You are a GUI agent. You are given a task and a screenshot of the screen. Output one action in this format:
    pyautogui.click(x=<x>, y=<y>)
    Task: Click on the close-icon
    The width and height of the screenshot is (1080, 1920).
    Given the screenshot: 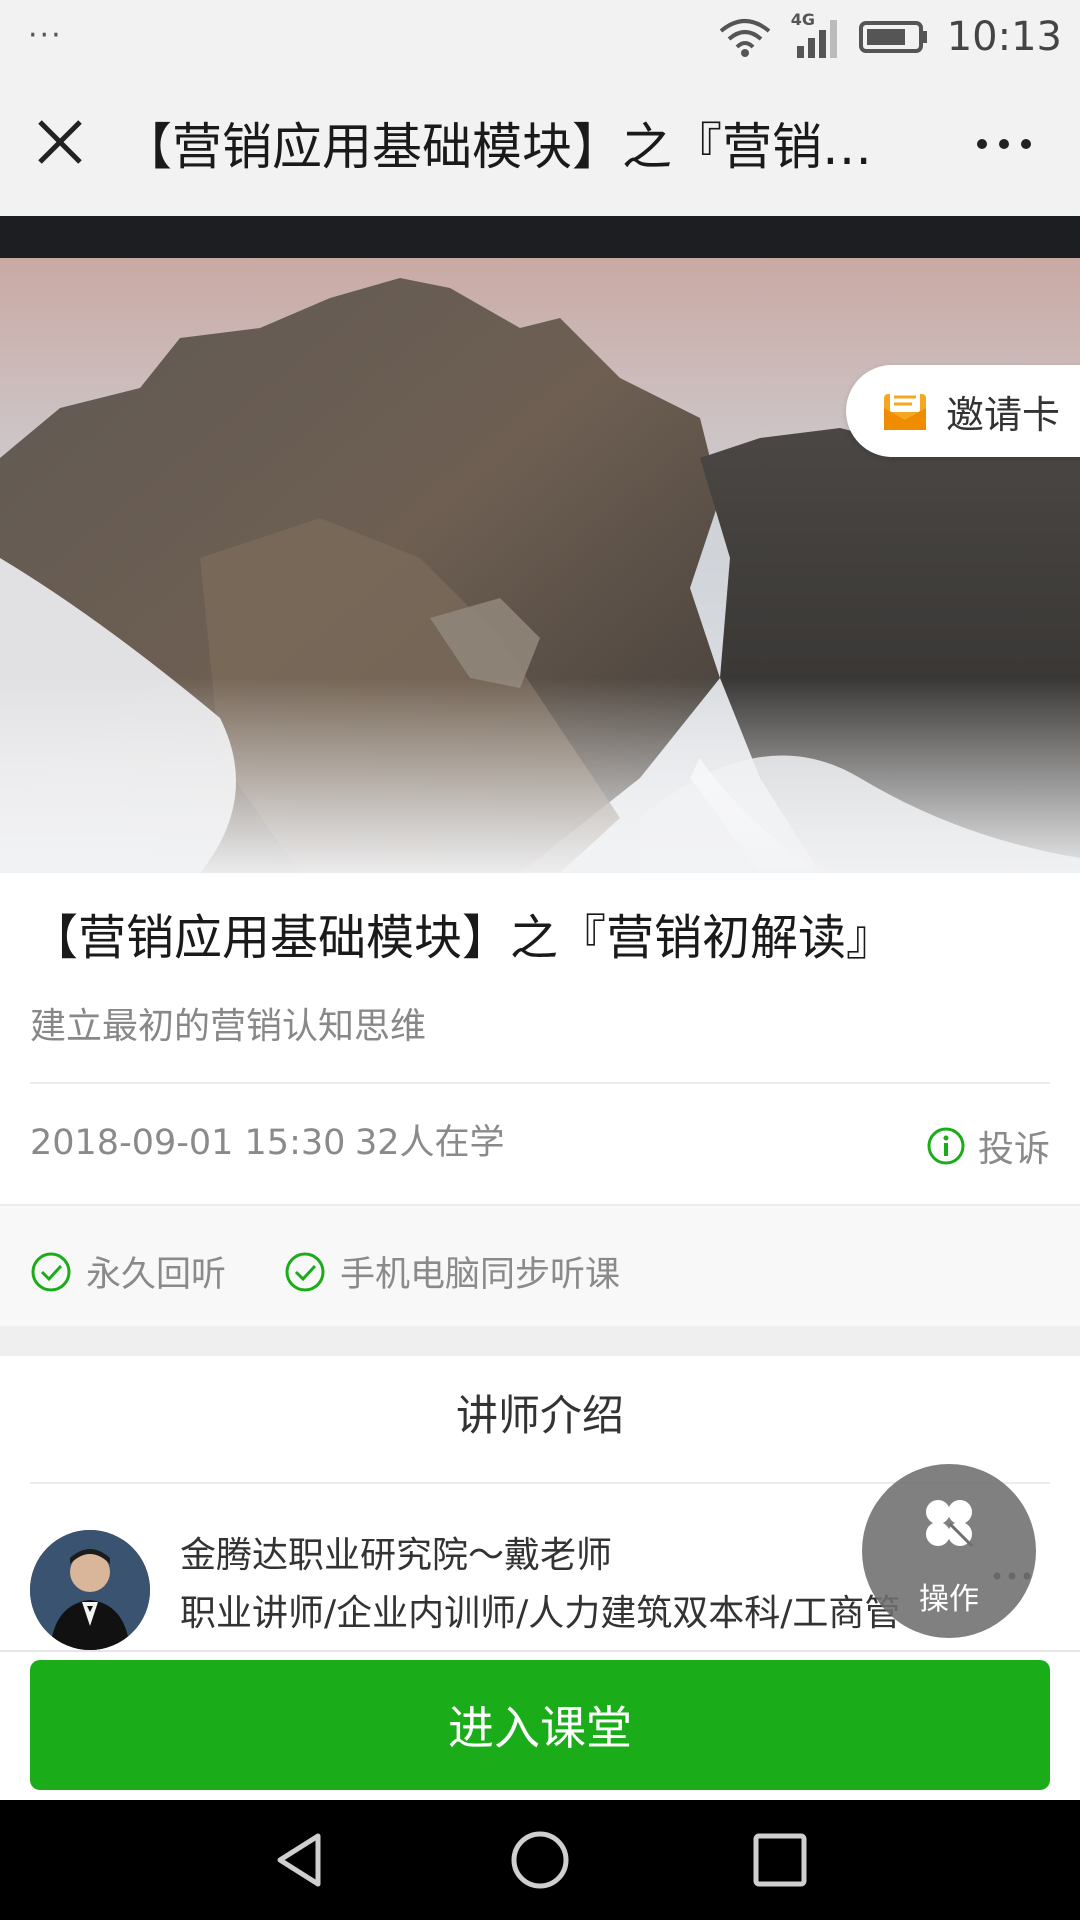 What is the action you would take?
    pyautogui.click(x=60, y=142)
    